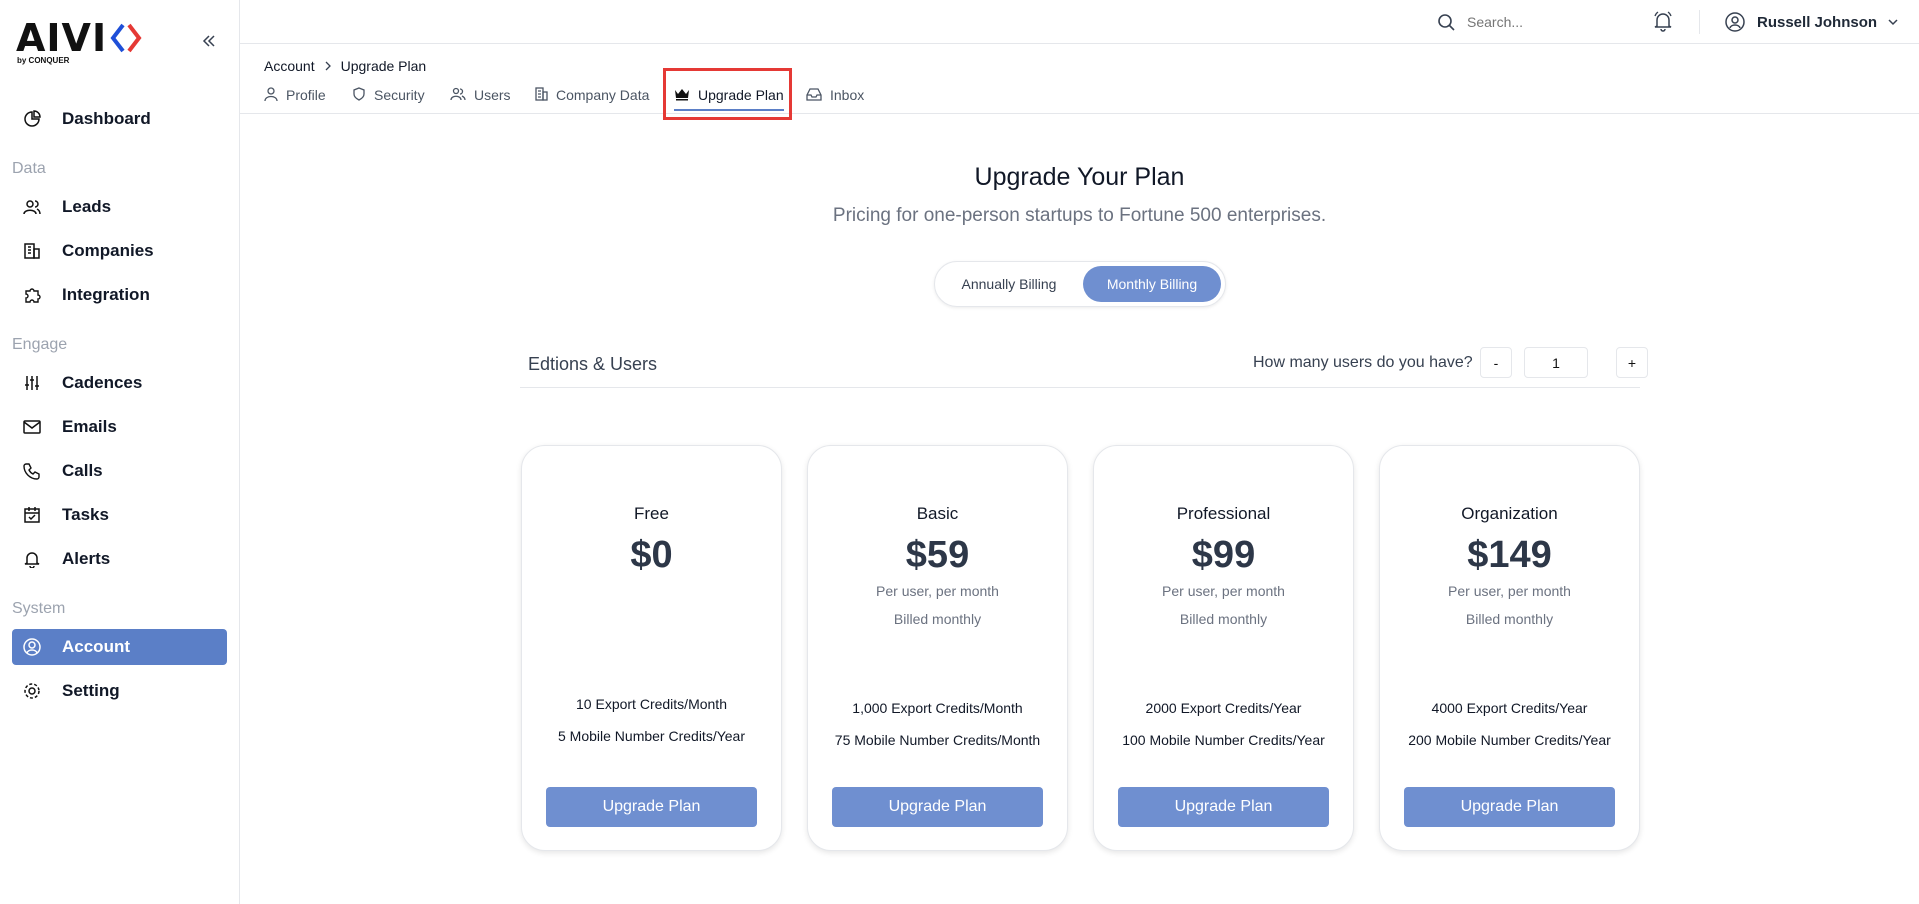 This screenshot has height=904, width=1919. I want to click on logo-subtitle: by CONQUER, so click(43, 60).